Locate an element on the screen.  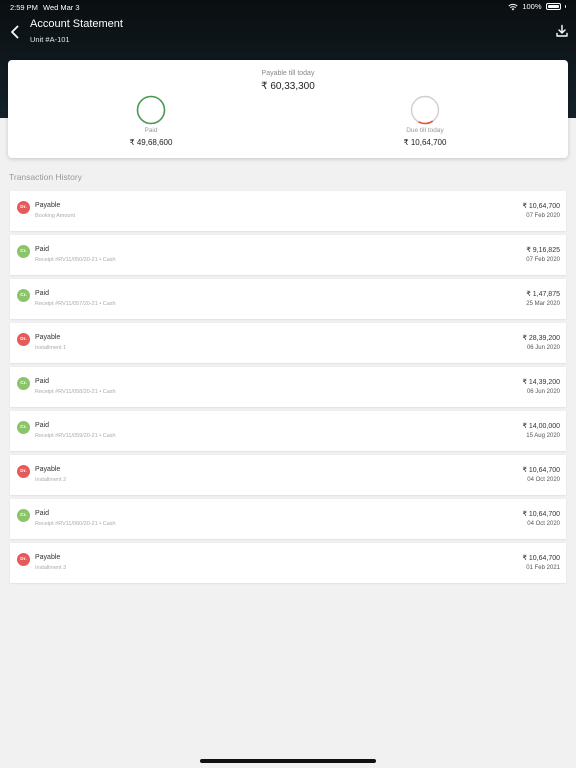
home-indicator is located at coordinates (288, 761).